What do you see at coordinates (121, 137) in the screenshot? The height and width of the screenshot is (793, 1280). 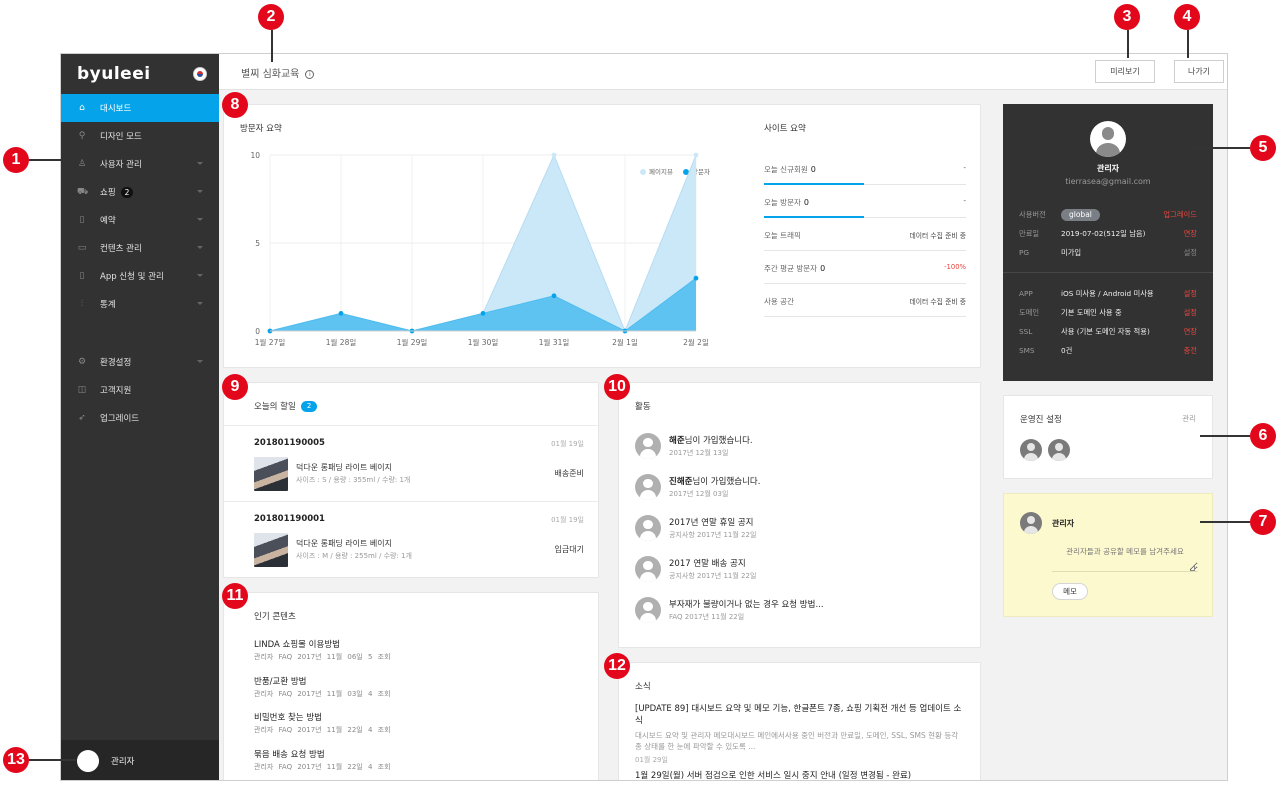 I see `sidebar-item-label: 디자인 모드` at bounding box center [121, 137].